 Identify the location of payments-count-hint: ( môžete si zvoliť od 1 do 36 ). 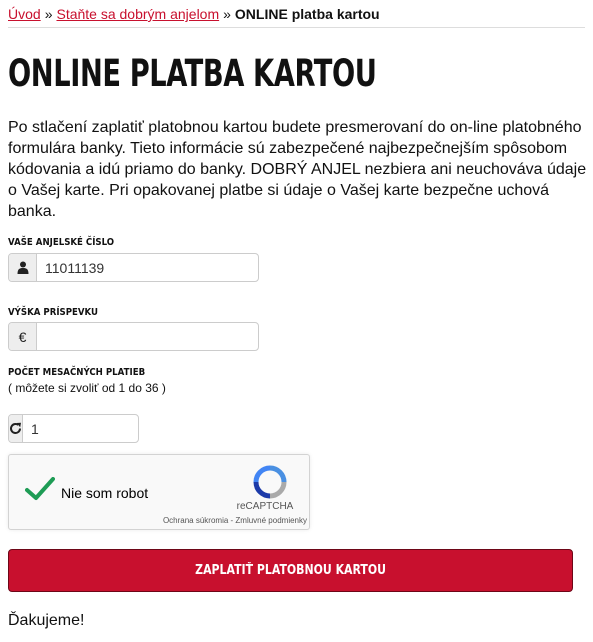
(87, 388).